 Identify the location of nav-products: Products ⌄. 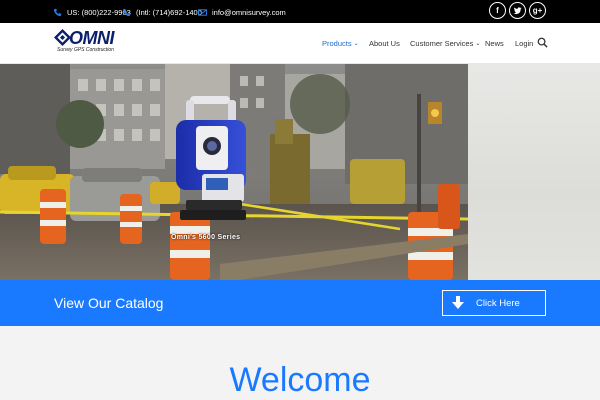
(340, 43).